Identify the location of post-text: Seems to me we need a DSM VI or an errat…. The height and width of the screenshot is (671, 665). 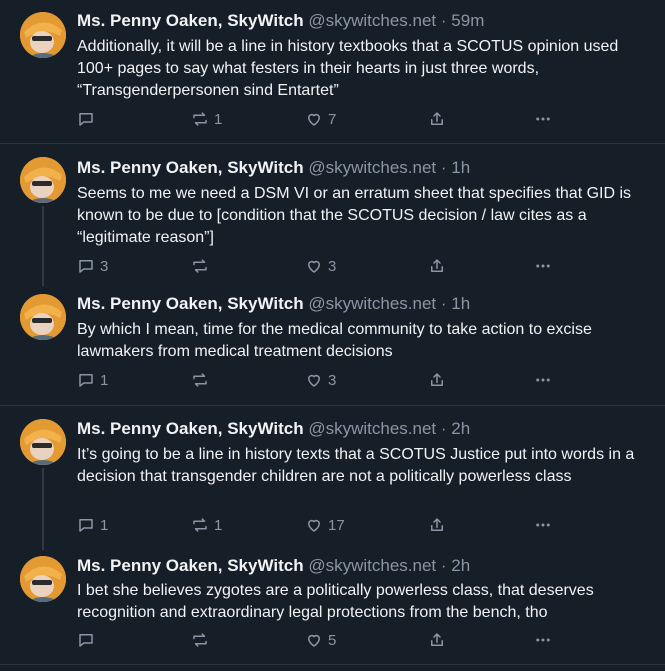
(354, 215).